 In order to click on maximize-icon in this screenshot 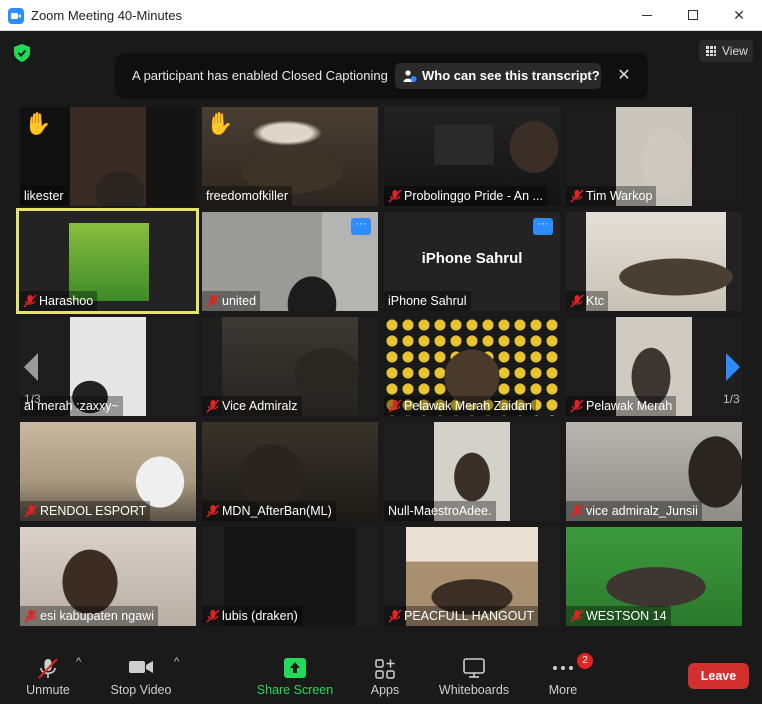, I will do `click(693, 15)`.